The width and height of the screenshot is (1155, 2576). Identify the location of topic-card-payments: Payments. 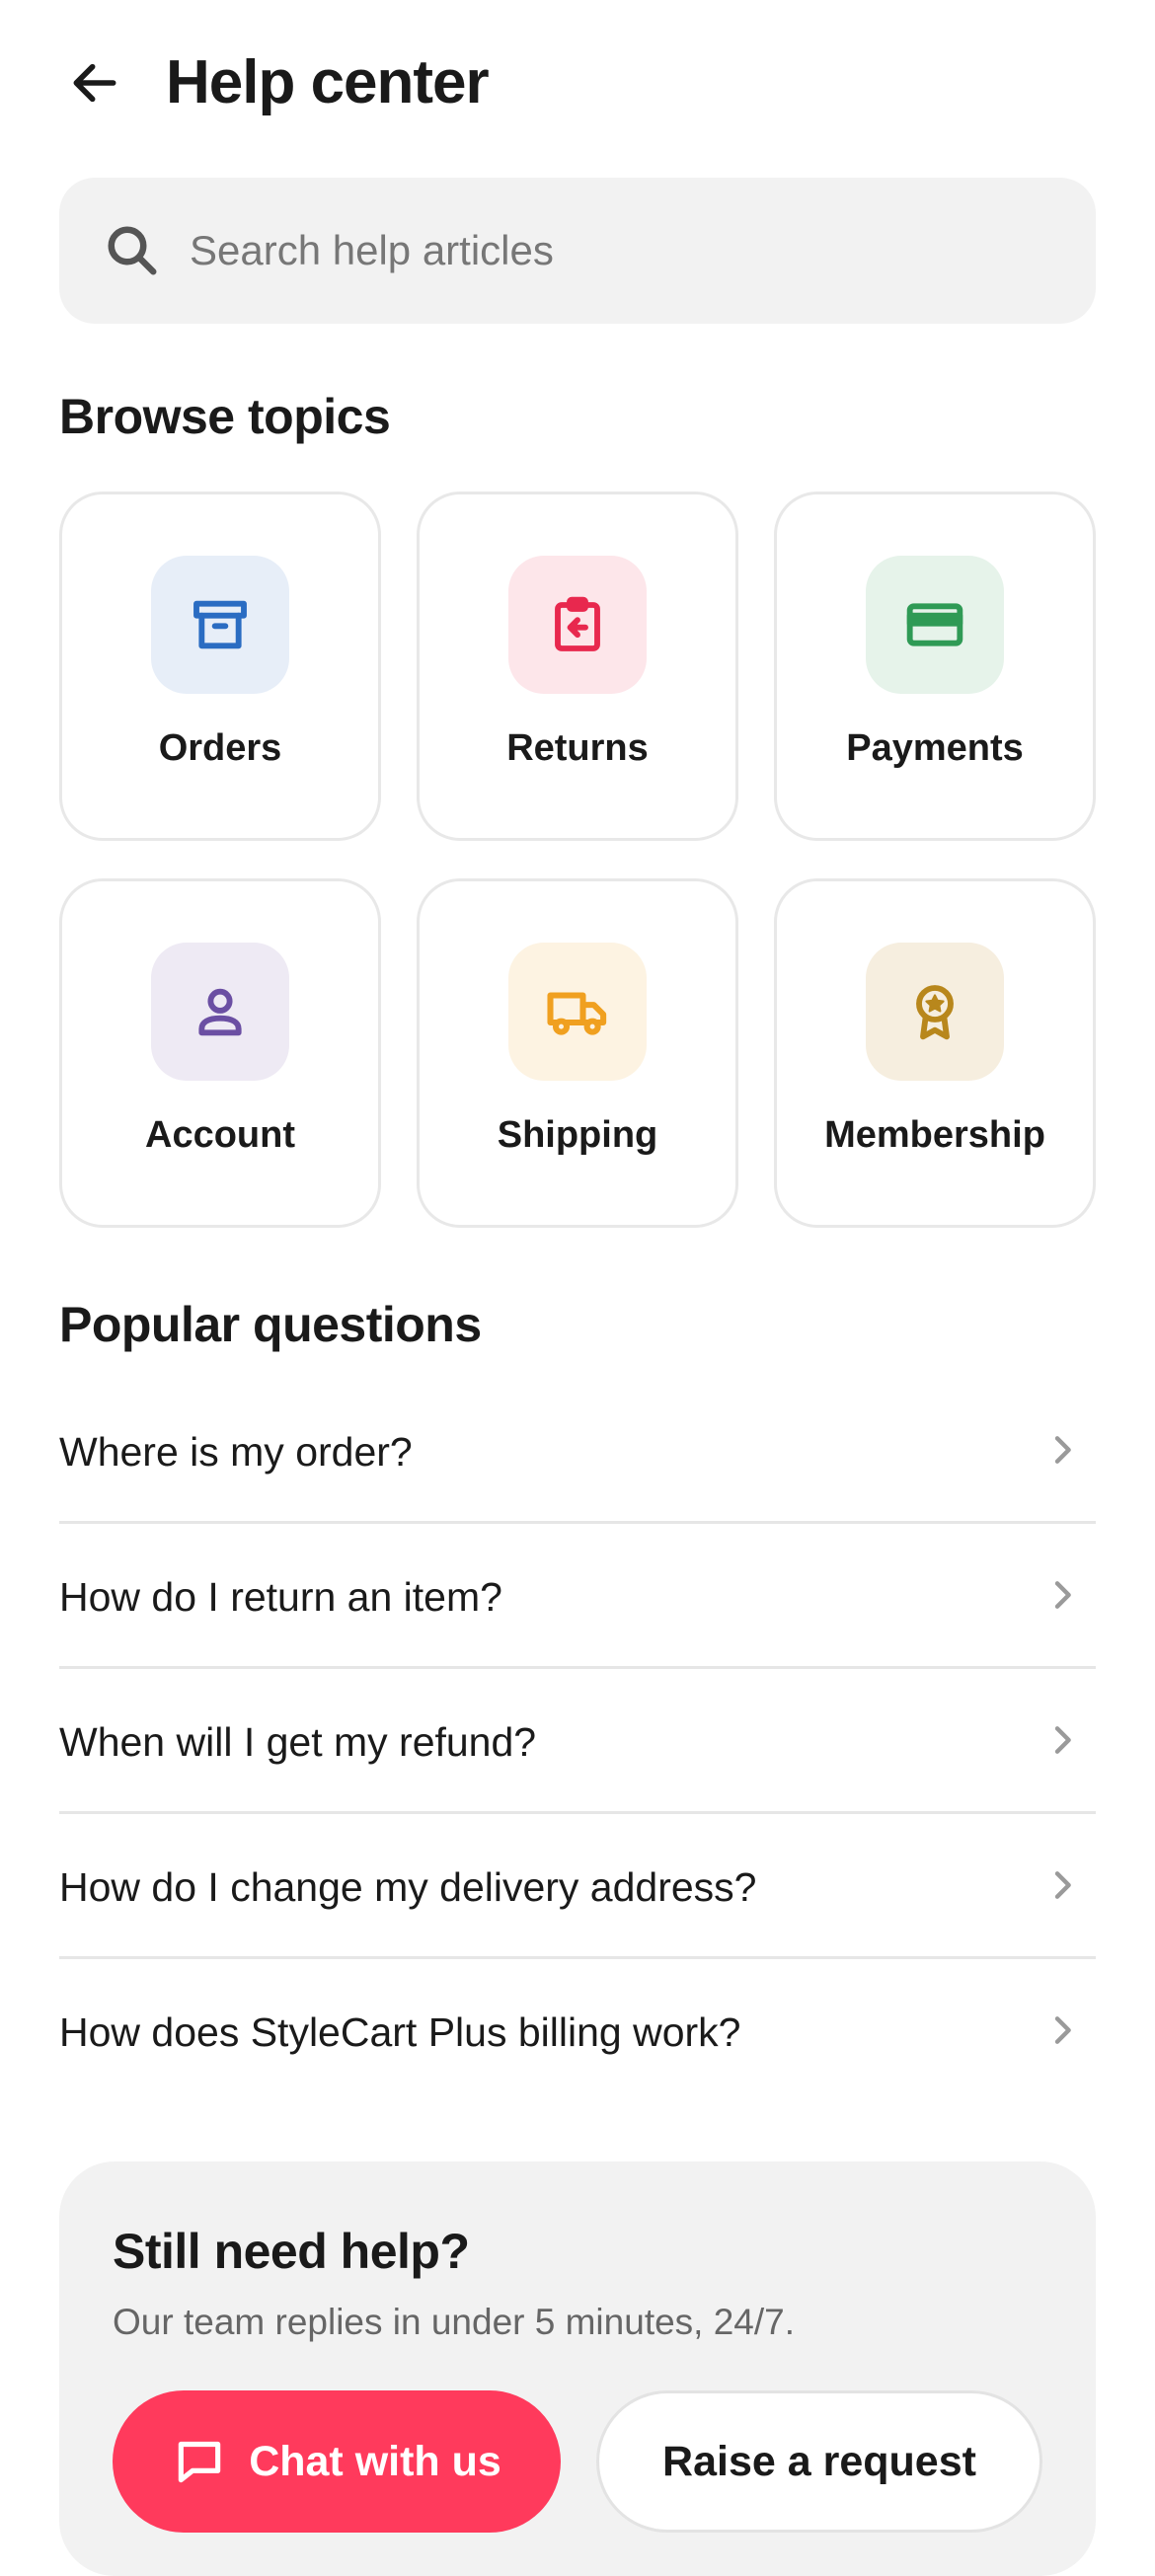
(935, 666).